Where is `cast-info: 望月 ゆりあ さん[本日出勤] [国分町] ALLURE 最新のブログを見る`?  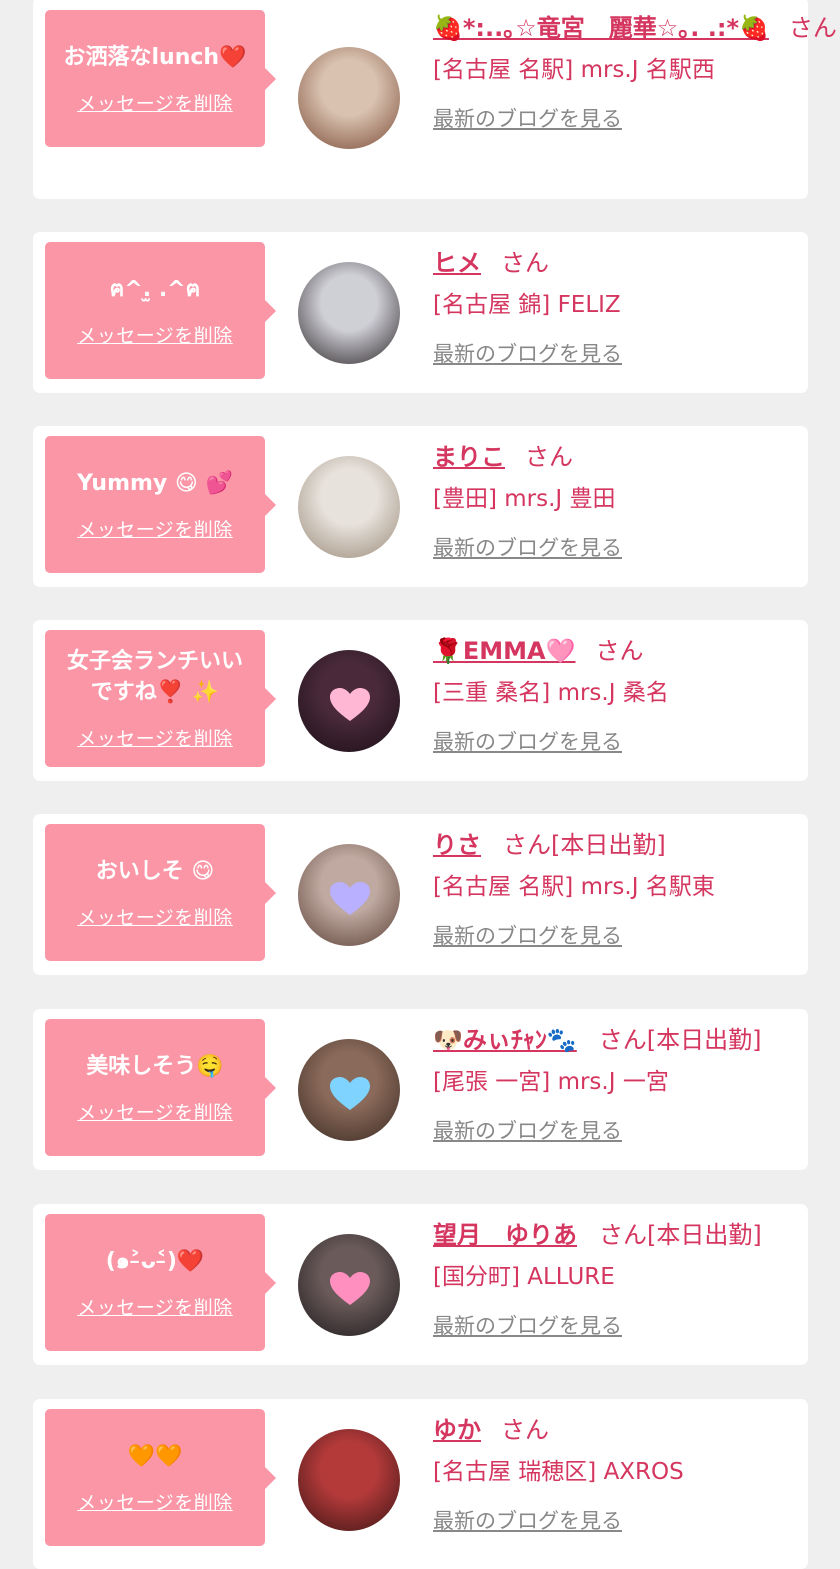
cast-info: 望月 ゆりあ さん[本日出勤] [国分町] ALLURE 最新のブログを見る is located at coordinates (618, 1278).